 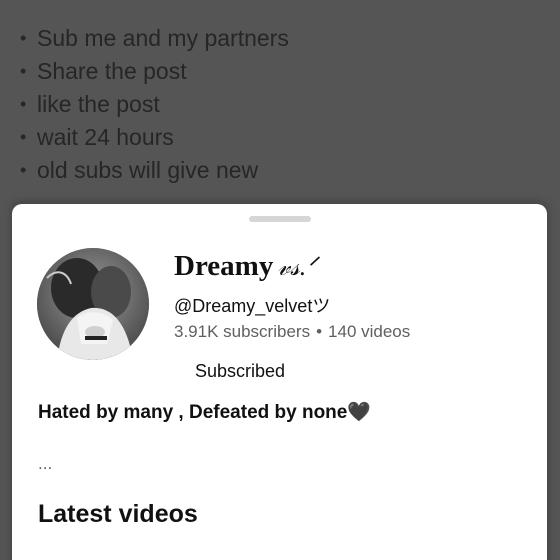 What do you see at coordinates (240, 371) in the screenshot?
I see `subscribed-button: Subscribed` at bounding box center [240, 371].